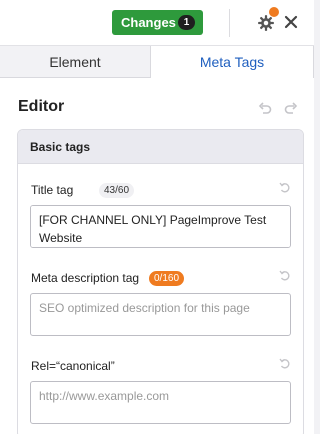 This screenshot has height=434, width=320. What do you see at coordinates (85, 278) in the screenshot?
I see `meta-description-label: Meta description tag` at bounding box center [85, 278].